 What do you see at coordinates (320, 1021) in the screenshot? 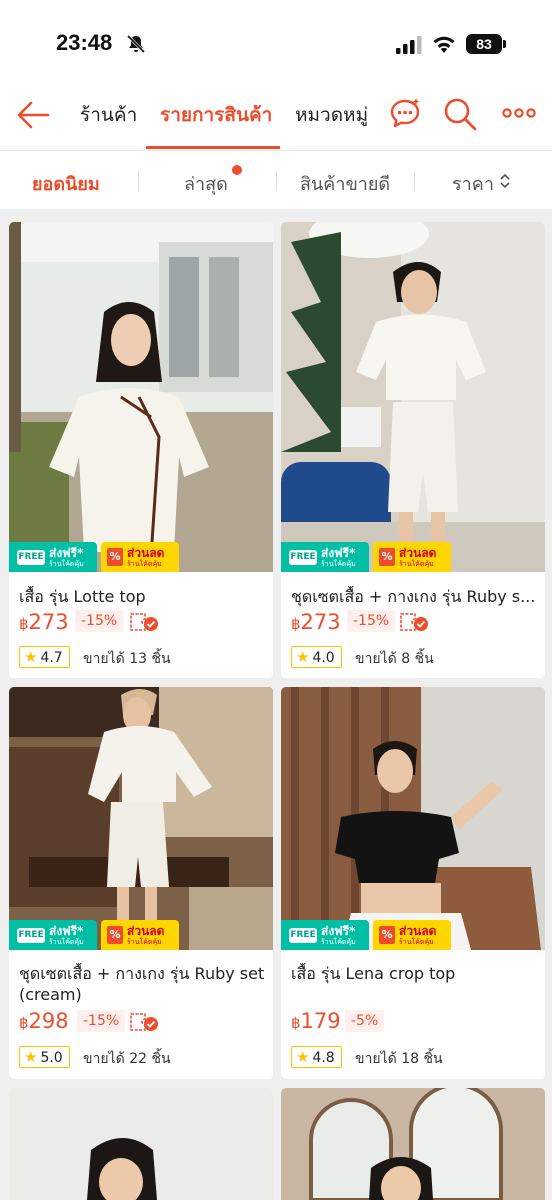
I see `price-value: 179` at bounding box center [320, 1021].